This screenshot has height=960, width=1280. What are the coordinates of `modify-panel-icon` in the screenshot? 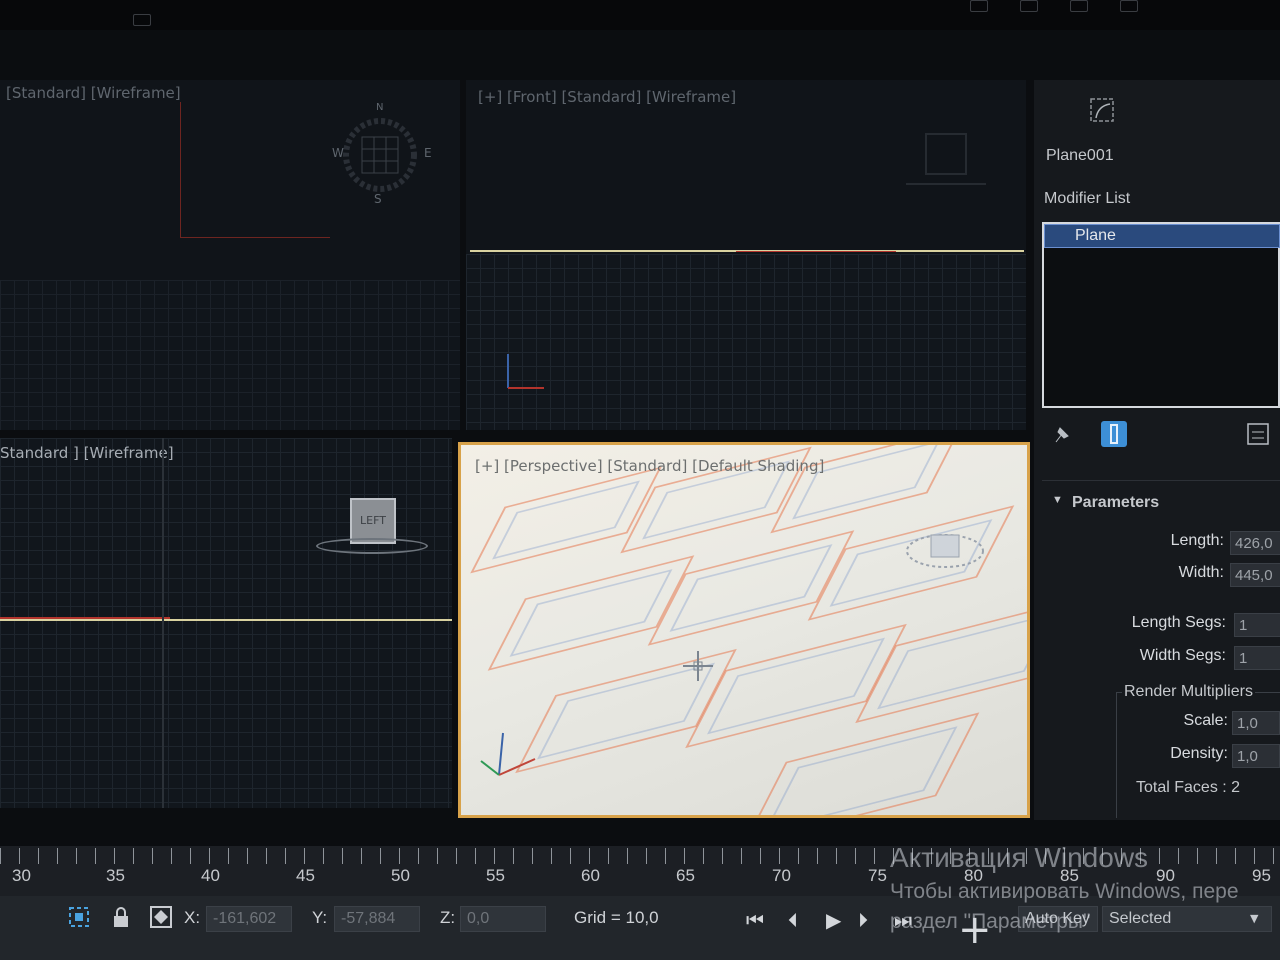 It's located at (1102, 110).